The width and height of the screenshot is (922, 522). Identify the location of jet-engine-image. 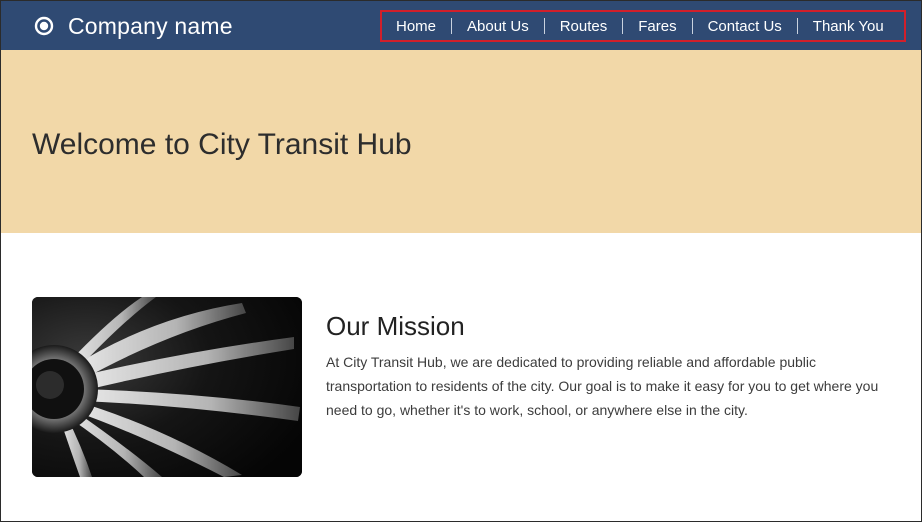
(167, 387).